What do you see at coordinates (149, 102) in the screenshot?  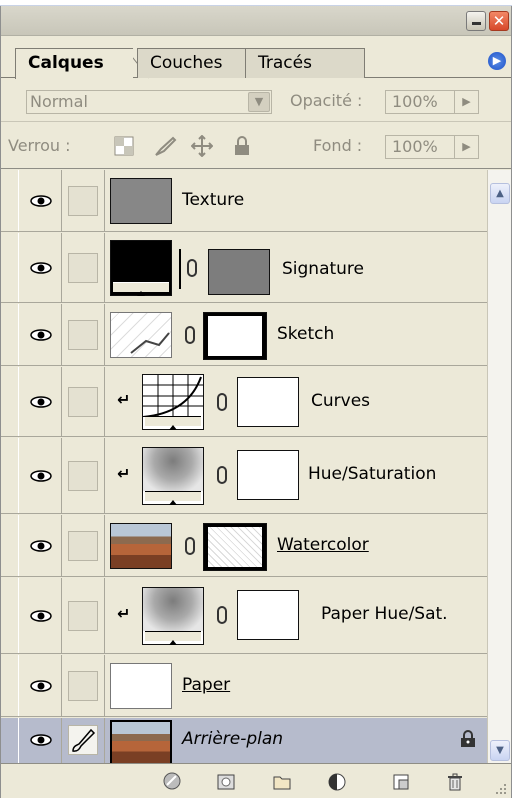 I see `blend-mode-select: Normal ▼` at bounding box center [149, 102].